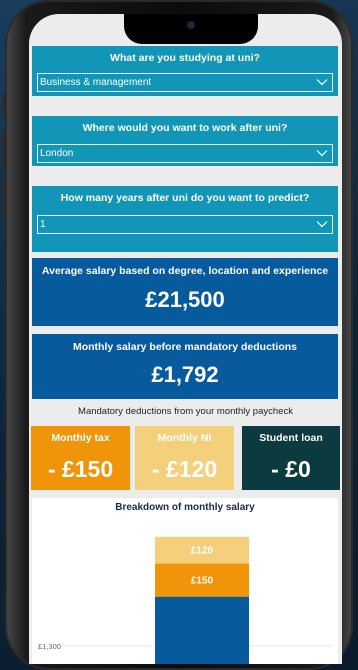  I want to click on monthly-salary-value: £1,792, so click(185, 374).